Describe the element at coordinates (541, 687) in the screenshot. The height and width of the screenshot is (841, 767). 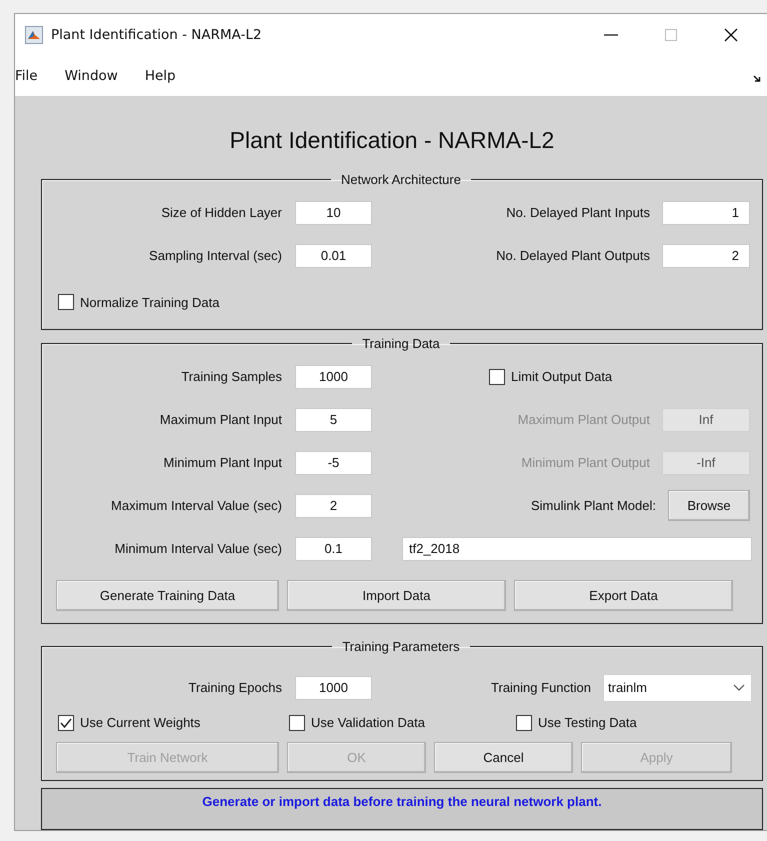
I see `field-label: Training Function` at that location.